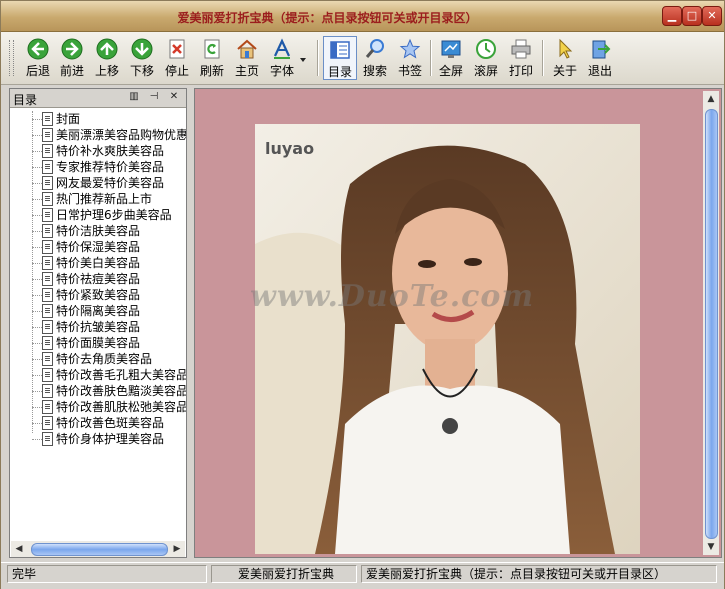 This screenshot has width=725, height=589. Describe the element at coordinates (25, 100) in the screenshot. I see `contents-panel-title: 目录` at that location.